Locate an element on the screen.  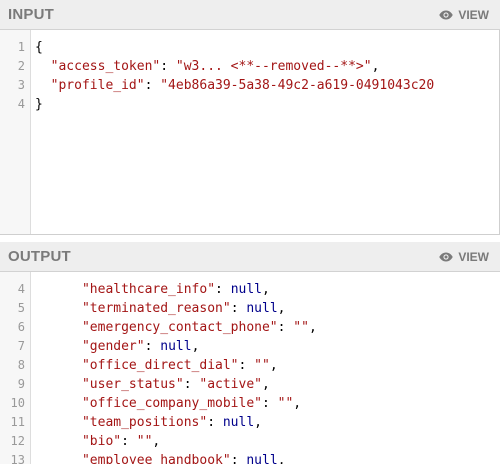
code-line: "employee_handbook": null, is located at coordinates (265, 457).